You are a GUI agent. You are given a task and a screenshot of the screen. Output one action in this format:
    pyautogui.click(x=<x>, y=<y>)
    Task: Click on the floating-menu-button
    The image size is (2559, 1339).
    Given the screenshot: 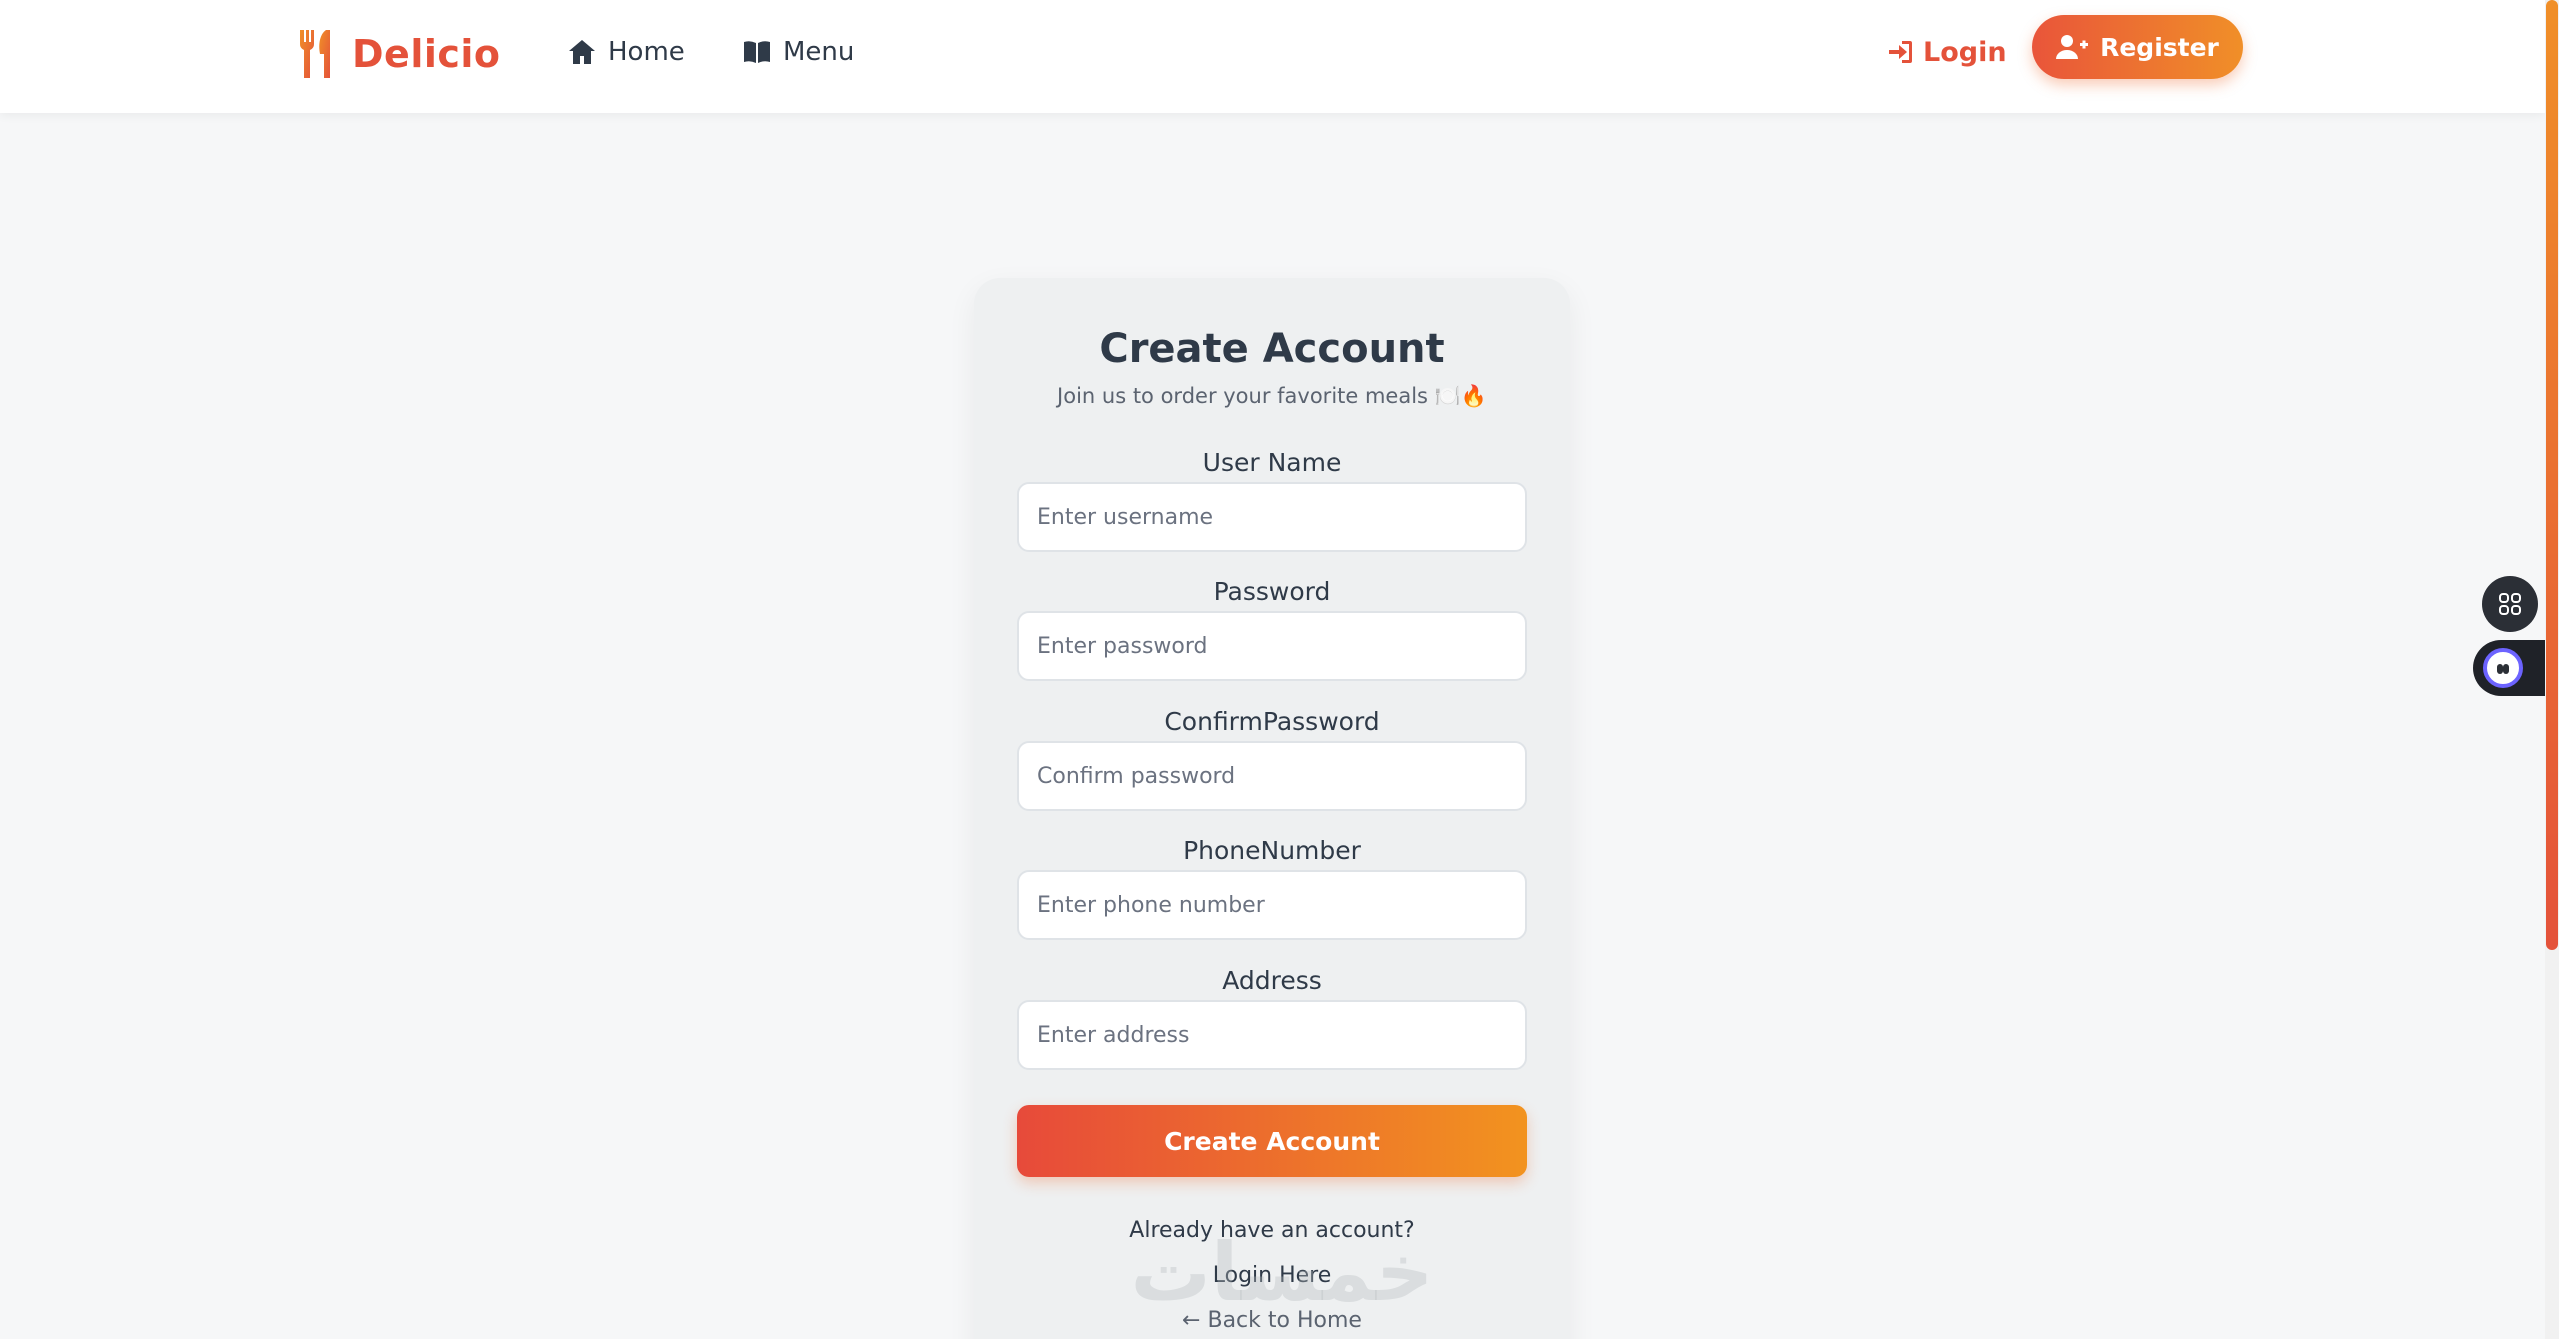 What is the action you would take?
    pyautogui.click(x=2510, y=604)
    